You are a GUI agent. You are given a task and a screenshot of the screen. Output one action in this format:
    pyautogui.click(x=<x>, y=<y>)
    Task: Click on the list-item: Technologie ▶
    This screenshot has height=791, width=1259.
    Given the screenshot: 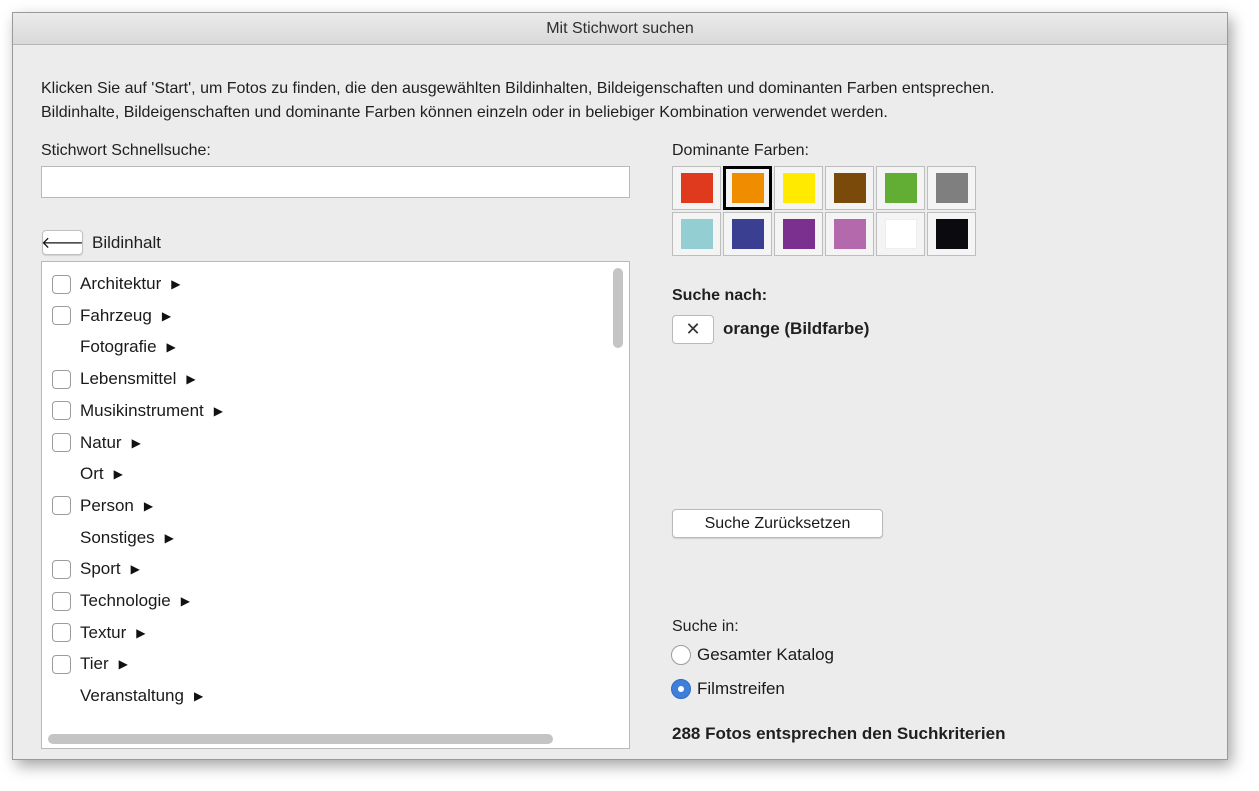 What is the action you would take?
    pyautogui.click(x=121, y=601)
    